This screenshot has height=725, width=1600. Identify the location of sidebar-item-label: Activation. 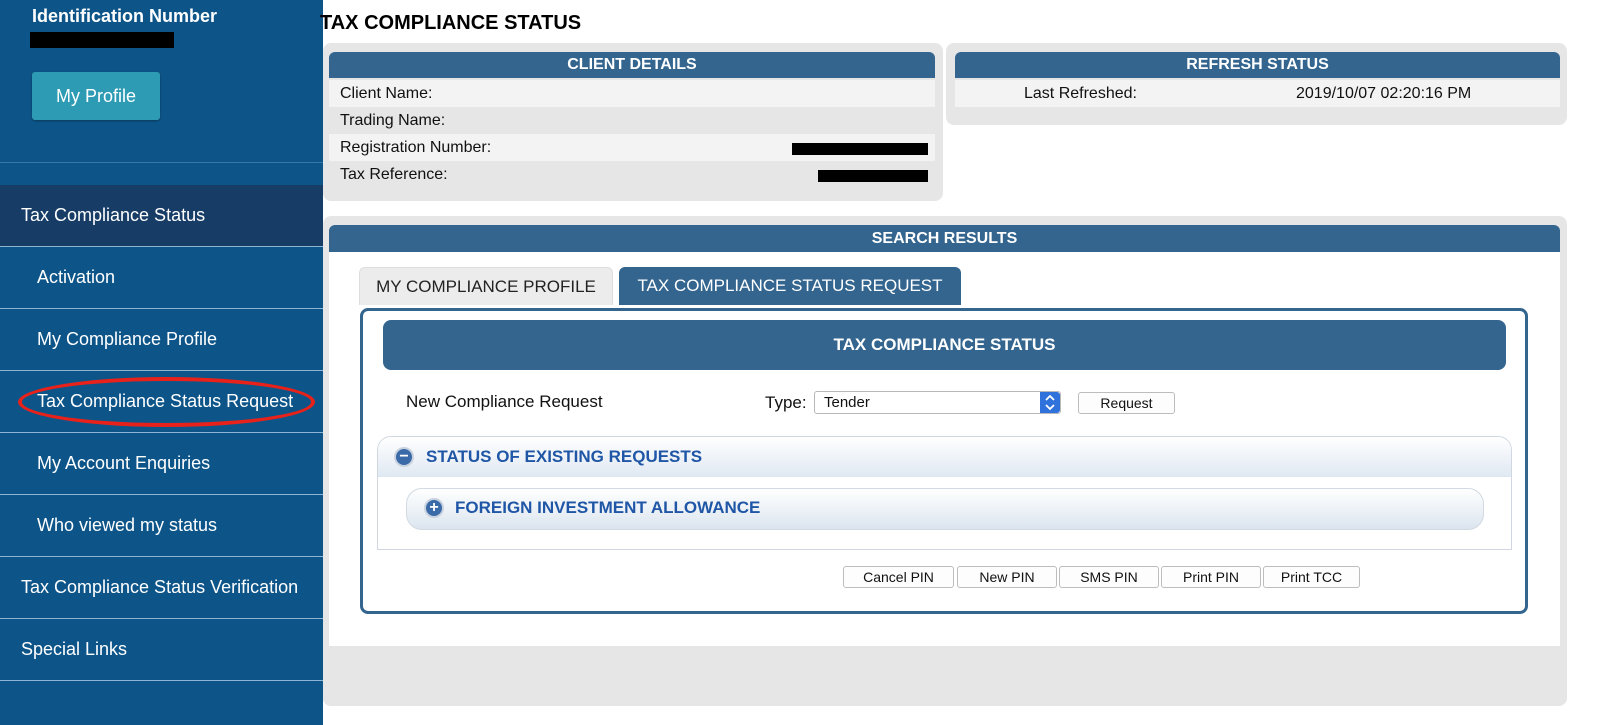
(76, 277).